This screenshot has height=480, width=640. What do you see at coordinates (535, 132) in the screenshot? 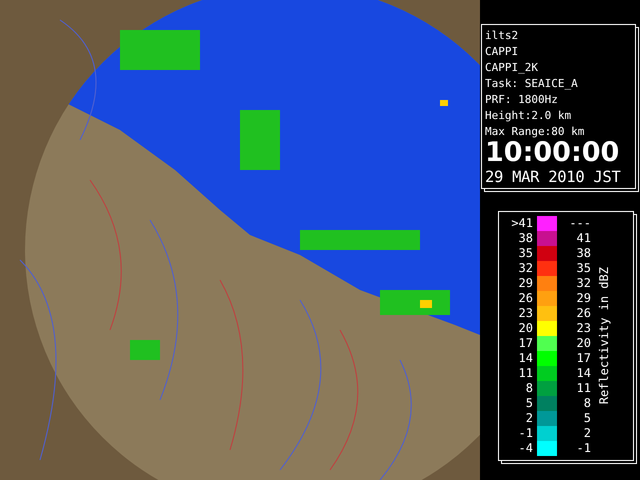
I see `info-line: Max Range:80 km` at bounding box center [535, 132].